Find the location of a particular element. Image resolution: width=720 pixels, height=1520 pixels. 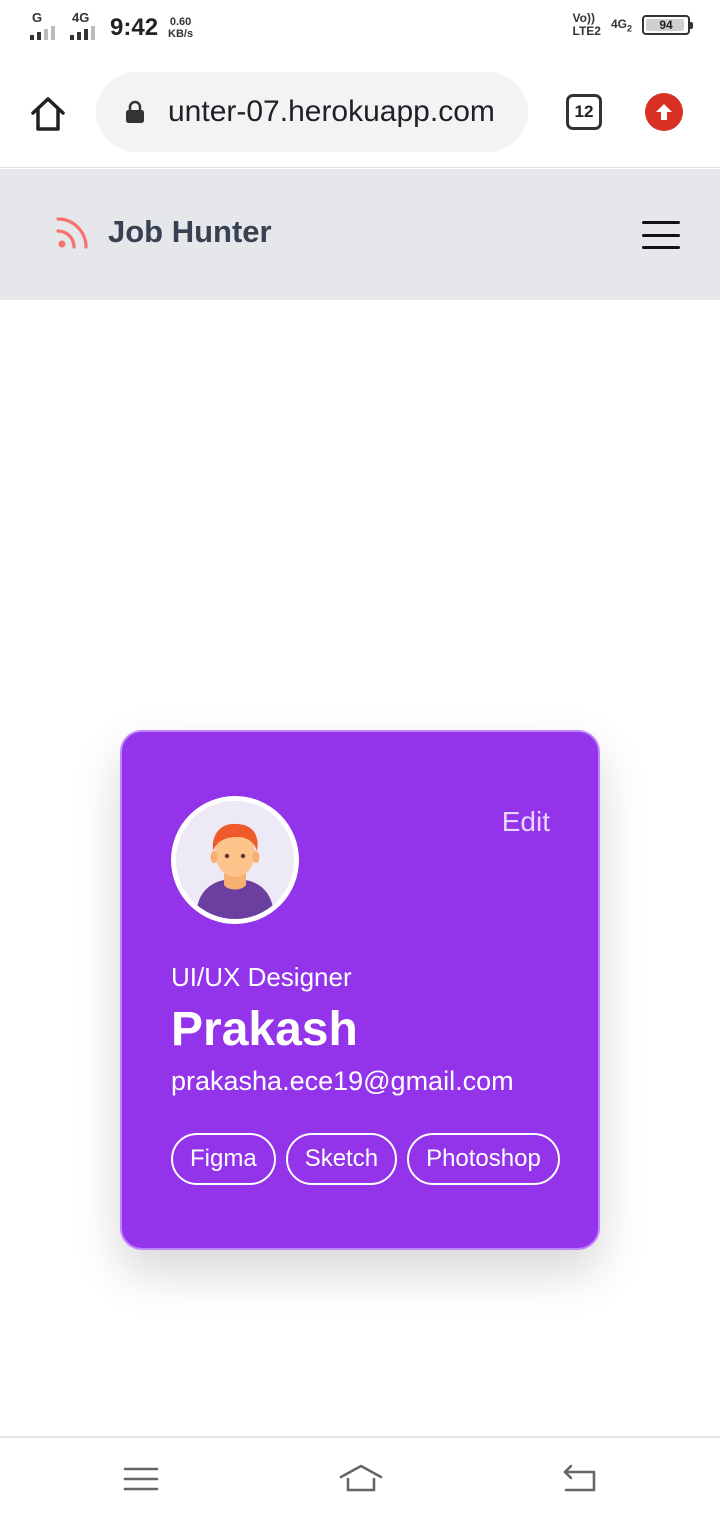

battery-level: 94 is located at coordinates (666, 25).